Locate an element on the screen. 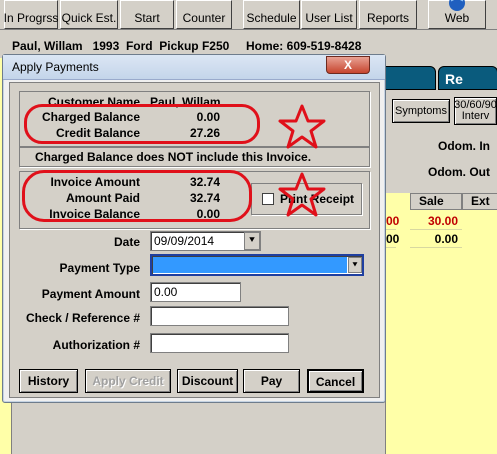  authorization-field is located at coordinates (219, 343).